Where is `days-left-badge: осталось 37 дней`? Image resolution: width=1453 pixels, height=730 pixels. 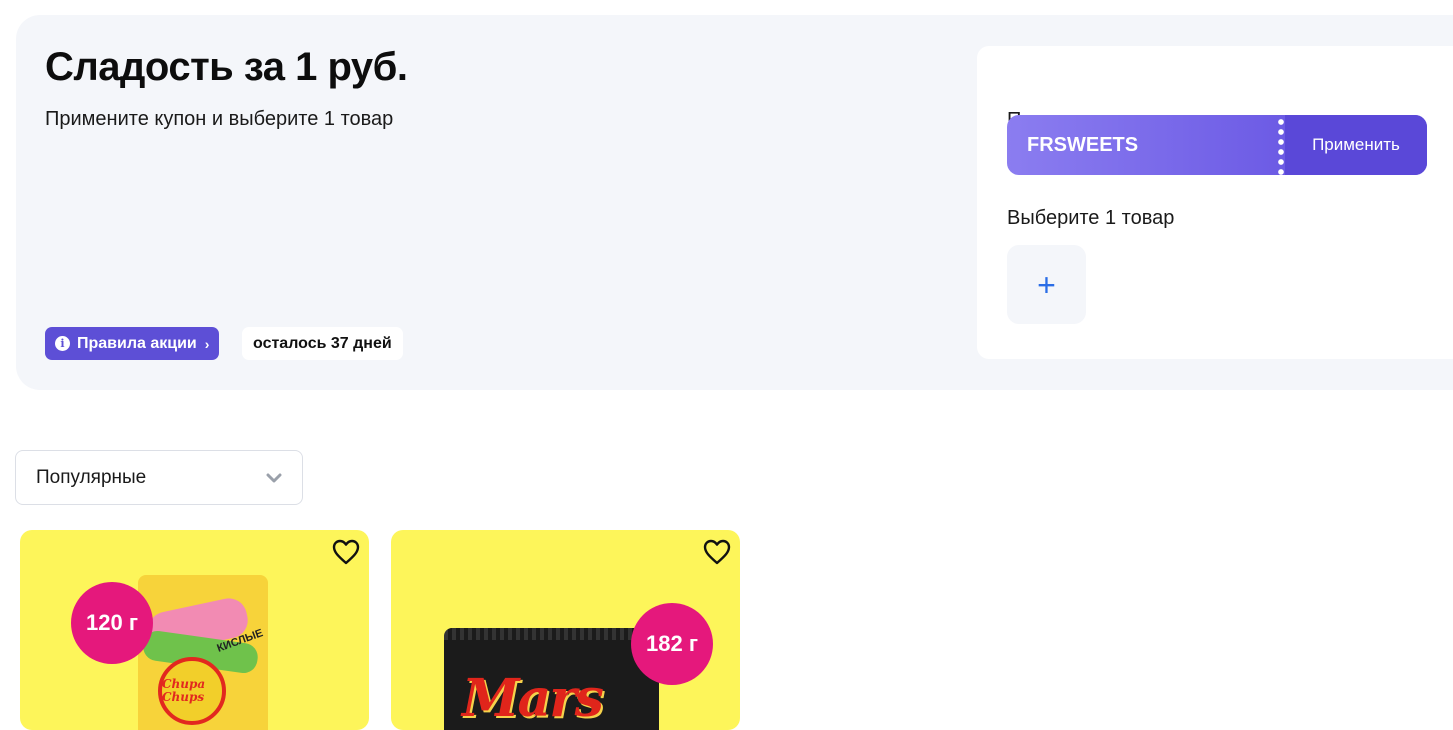 days-left-badge: осталось 37 дней is located at coordinates (322, 343).